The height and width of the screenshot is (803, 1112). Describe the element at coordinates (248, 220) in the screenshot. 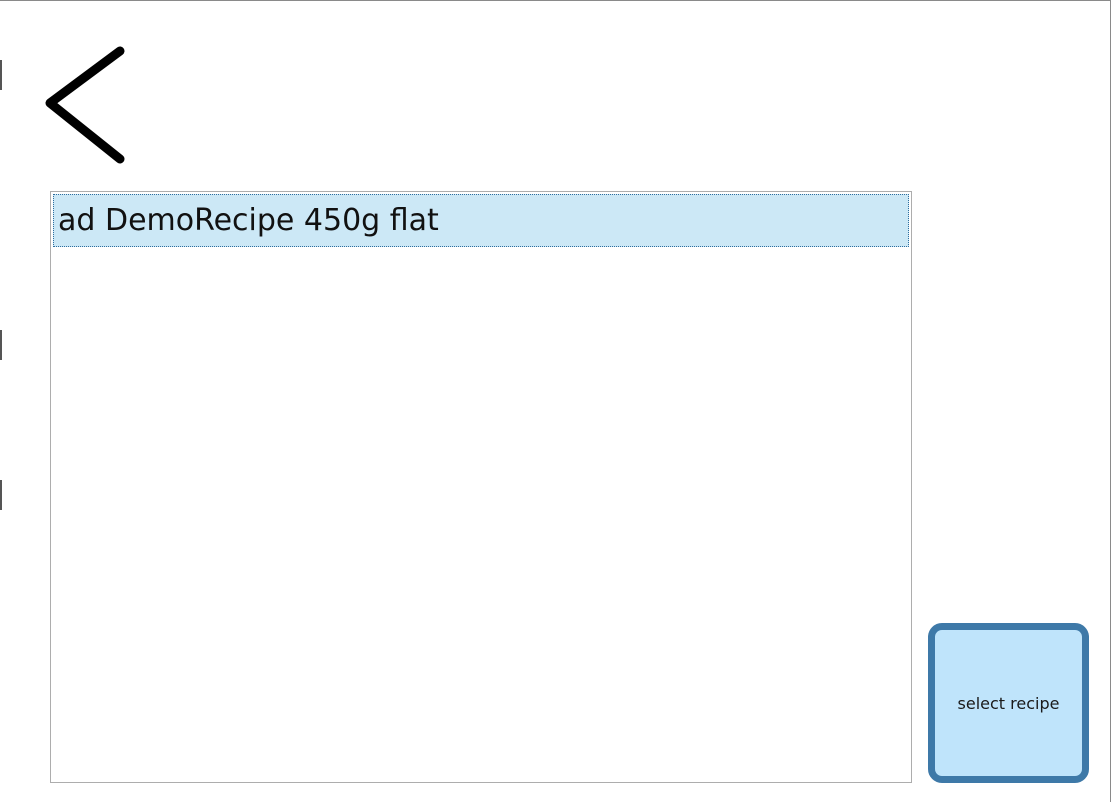

I see `recipe-list-item-label: ad DemoRecipe 450g flat` at that location.